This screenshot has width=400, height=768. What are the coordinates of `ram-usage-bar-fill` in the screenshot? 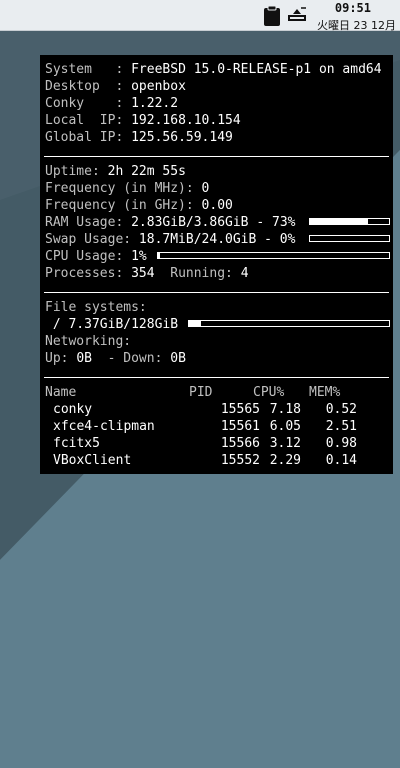 It's located at (339, 221).